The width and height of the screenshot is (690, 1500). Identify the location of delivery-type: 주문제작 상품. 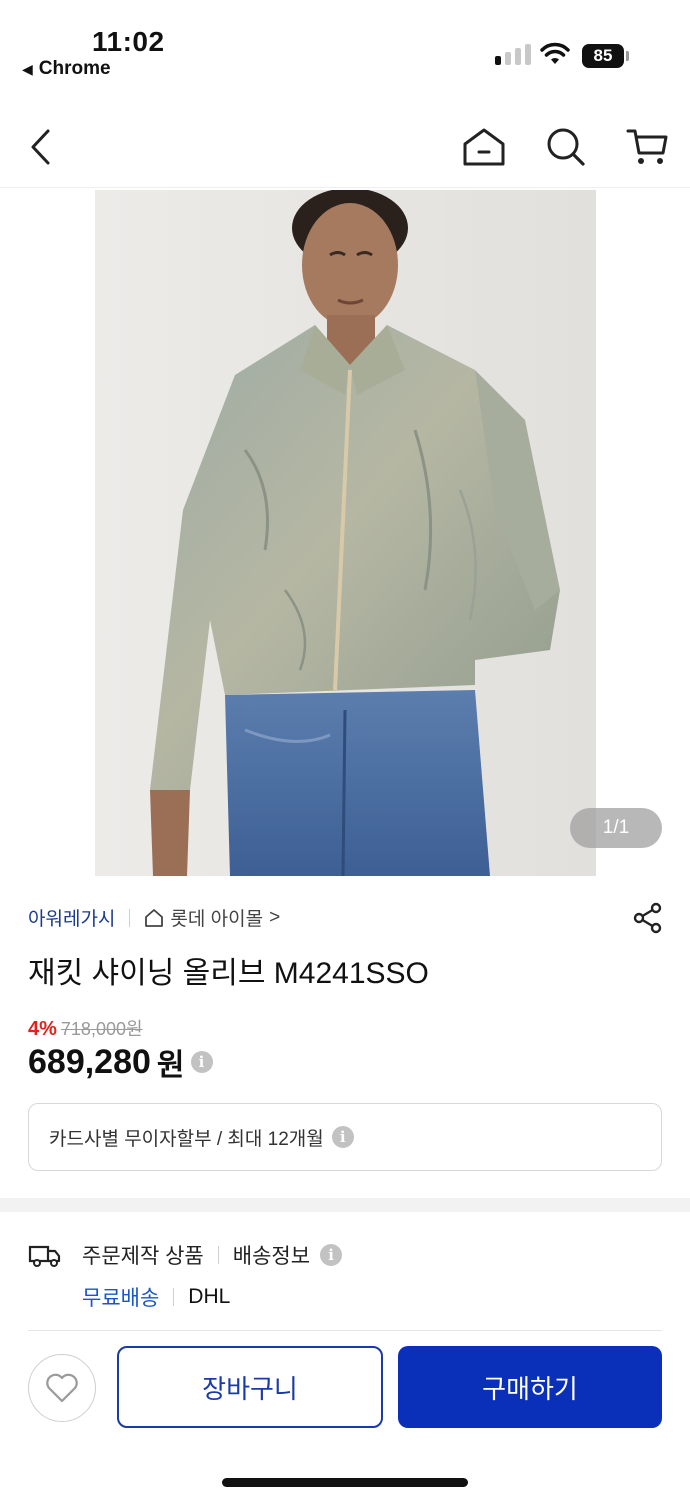
(143, 1256).